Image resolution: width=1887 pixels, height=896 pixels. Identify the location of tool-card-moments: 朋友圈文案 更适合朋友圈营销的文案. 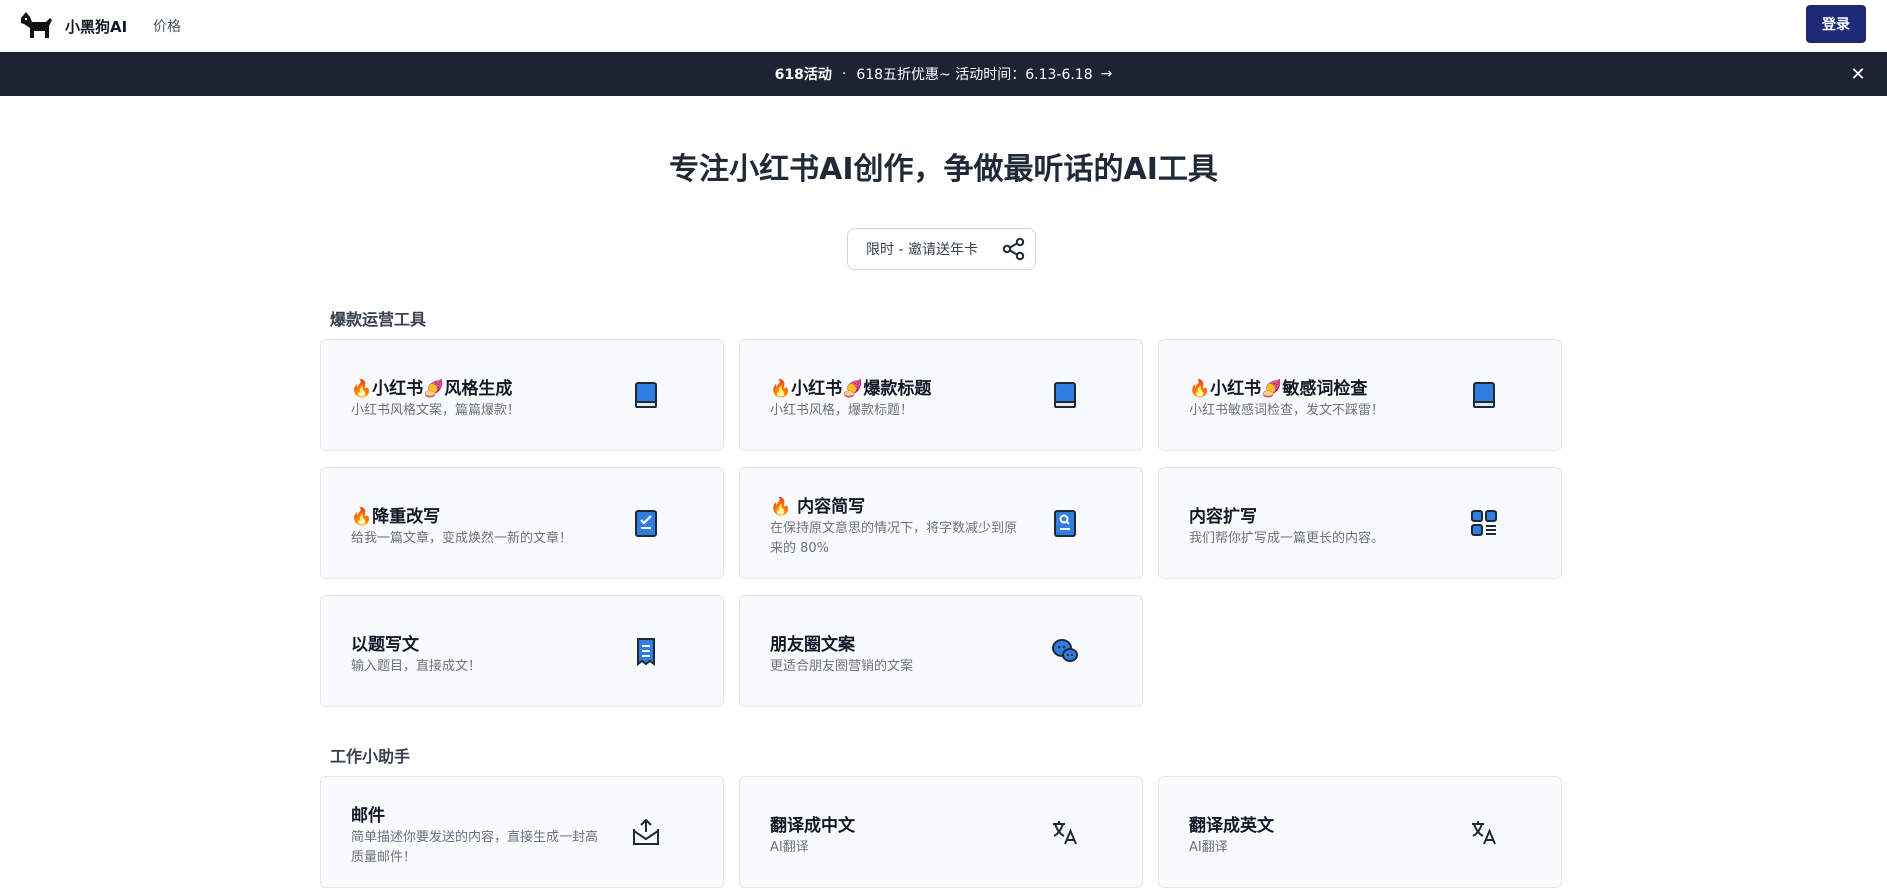
(941, 651).